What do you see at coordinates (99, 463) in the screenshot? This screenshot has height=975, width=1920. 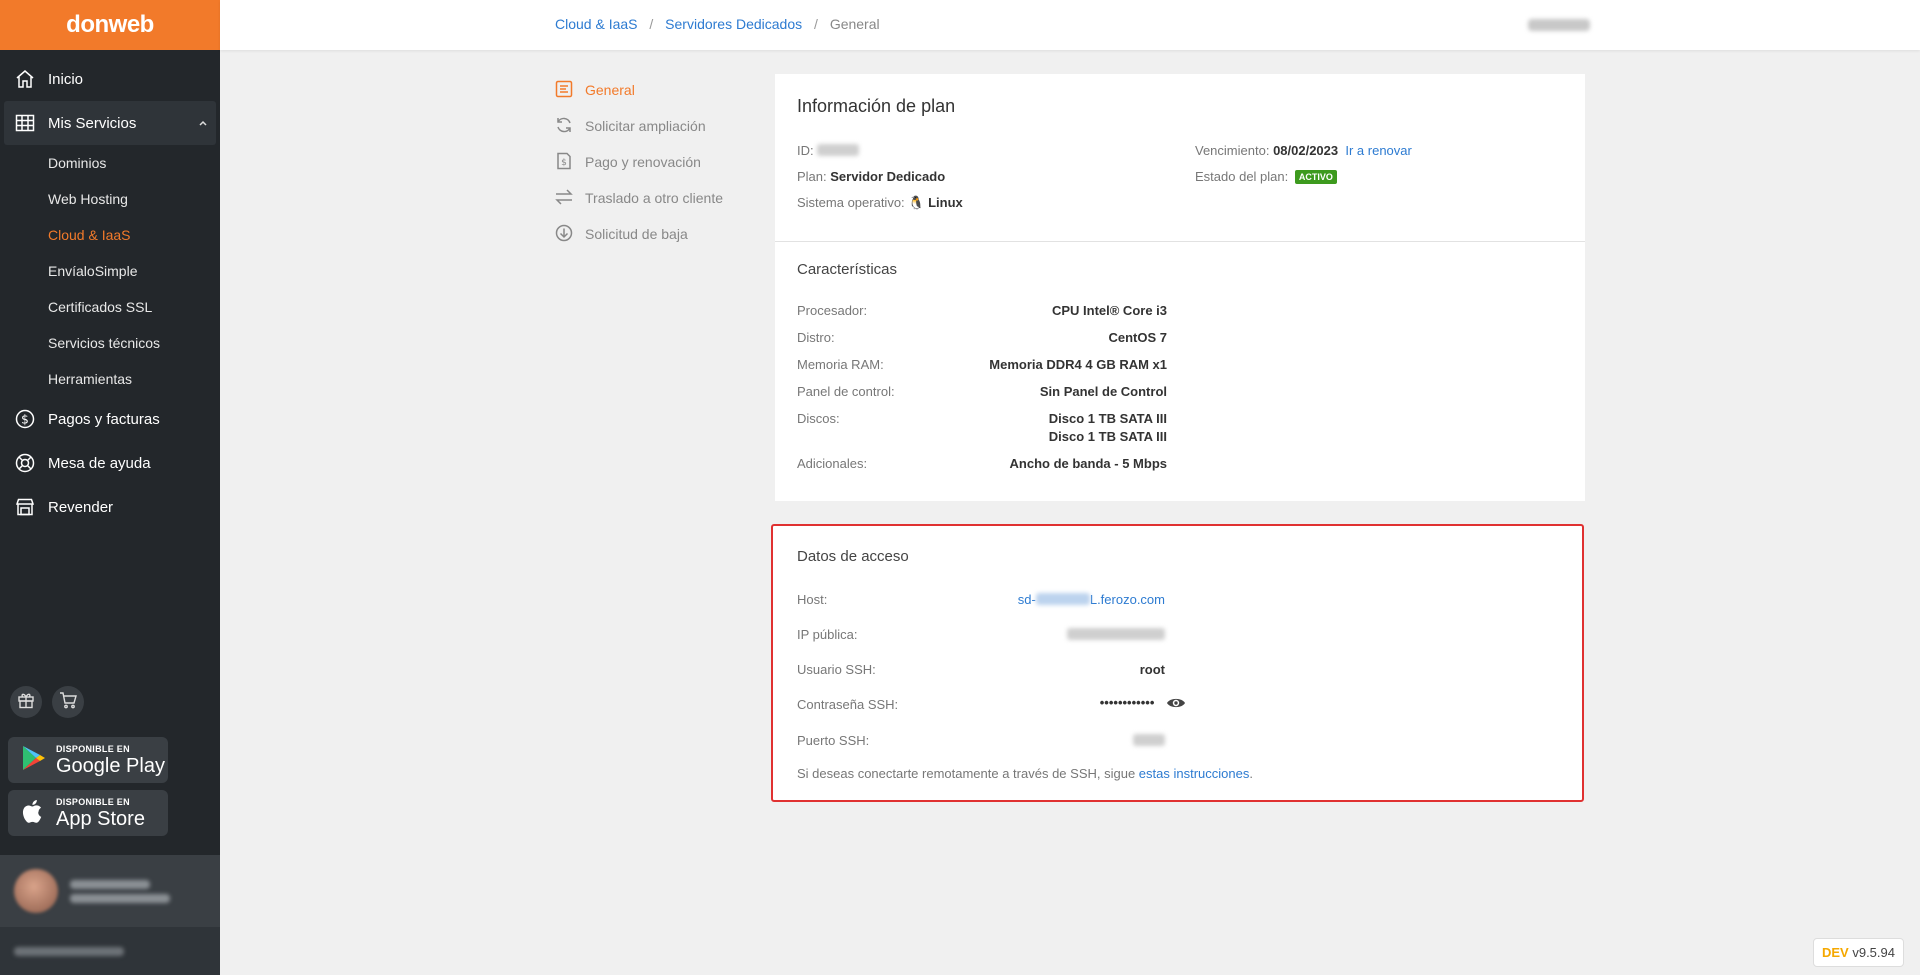 I see `sidebar-item-label: Mesa de ayuda` at bounding box center [99, 463].